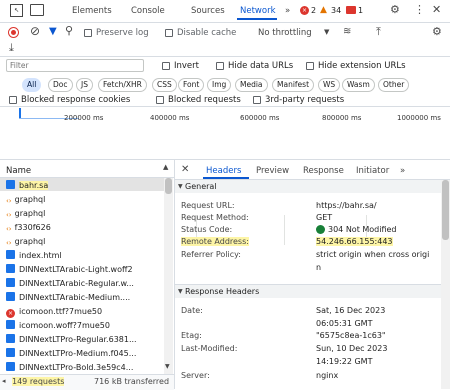 The width and height of the screenshot is (450, 390). Describe the element at coordinates (395, 9) in the screenshot. I see `settings-gear-icon: ⚙` at that location.